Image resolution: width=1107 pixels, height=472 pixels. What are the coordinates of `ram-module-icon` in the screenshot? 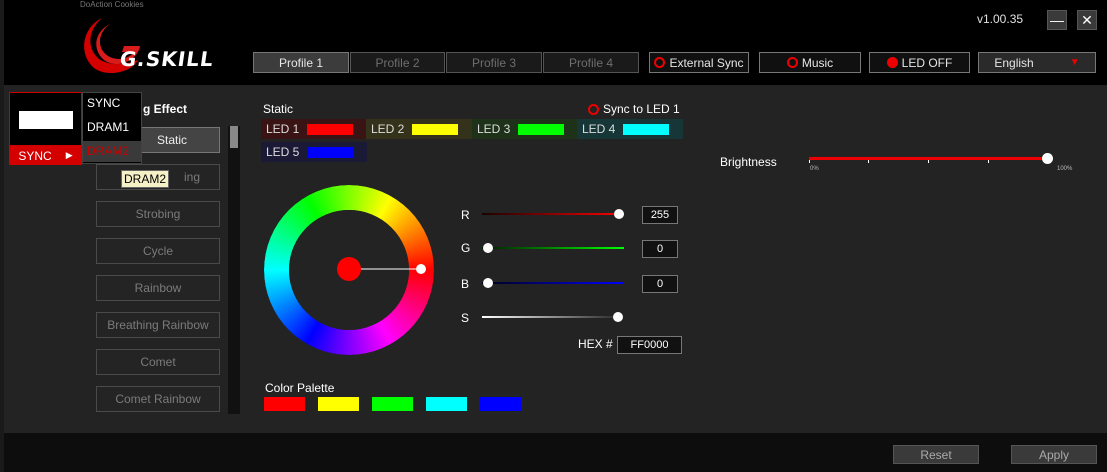 It's located at (46, 120).